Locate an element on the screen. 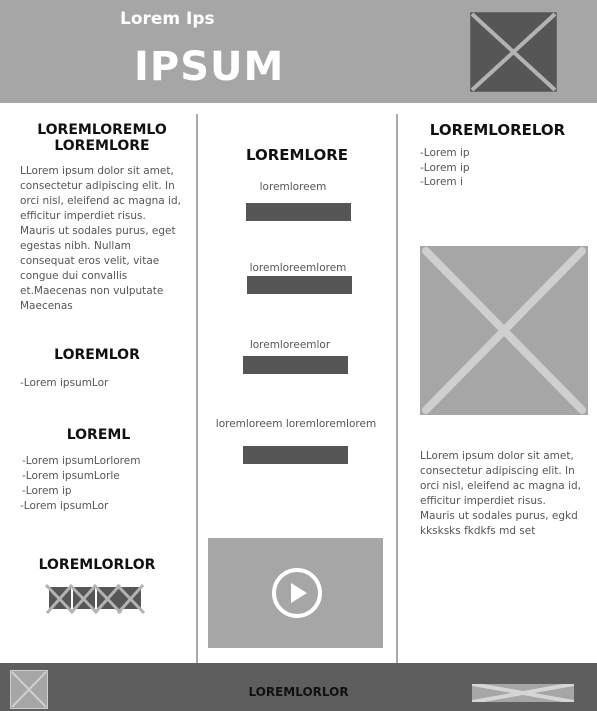  paragraph-line: congue dui convallis is located at coordinates (74, 276).